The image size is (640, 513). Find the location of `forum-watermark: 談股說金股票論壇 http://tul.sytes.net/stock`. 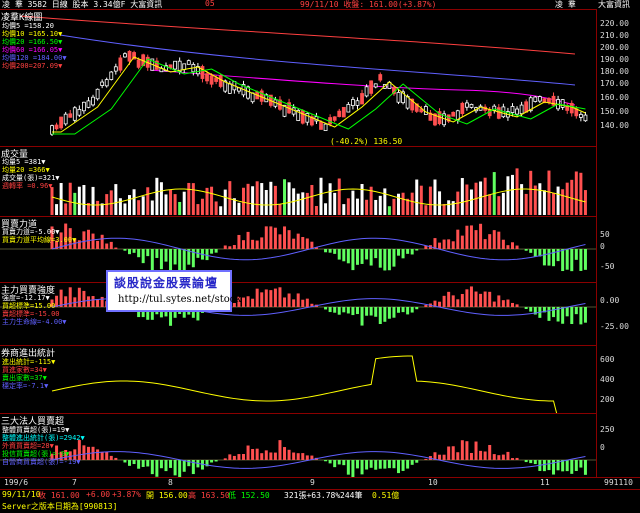

forum-watermark: 談股說金股票論壇 http://tul.sytes.net/stock is located at coordinates (169, 291).